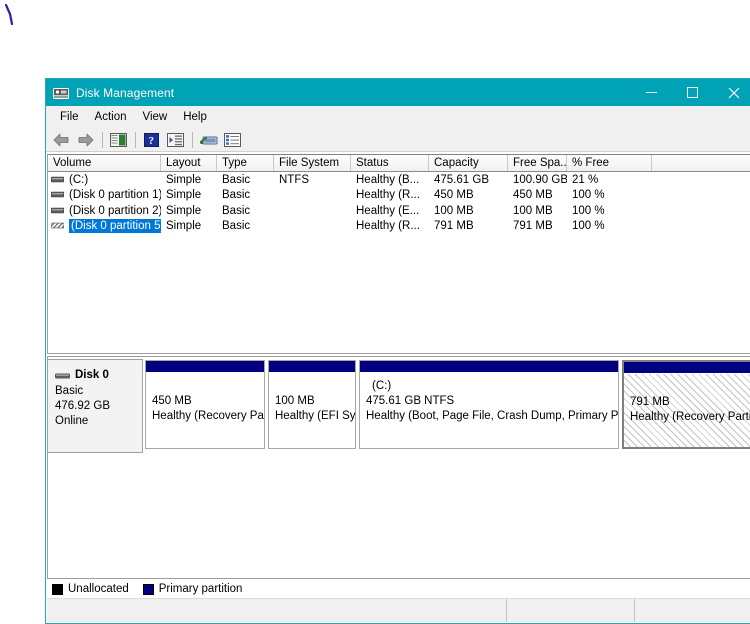 This screenshot has height=624, width=750. What do you see at coordinates (195, 117) in the screenshot?
I see `menu-help: Help` at bounding box center [195, 117].